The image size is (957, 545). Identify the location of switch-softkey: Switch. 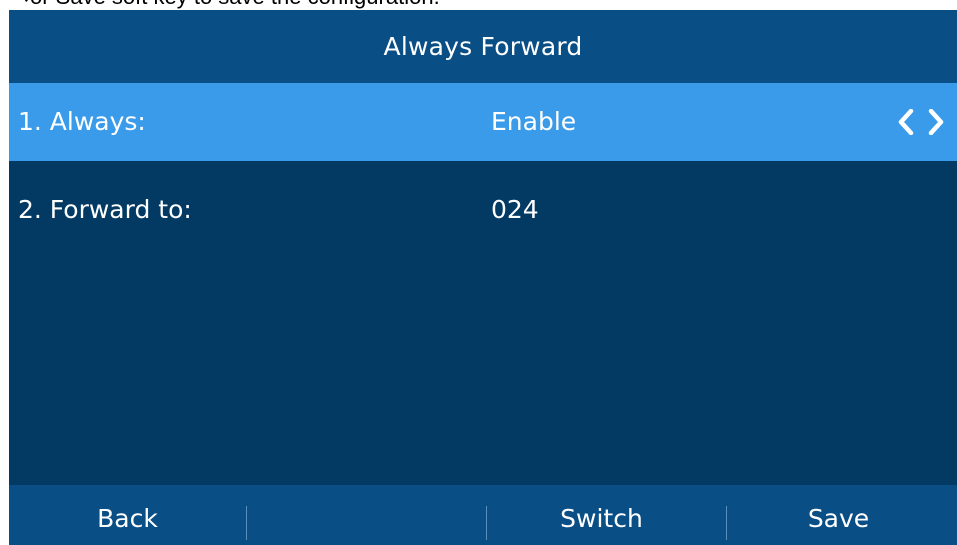
(601, 515).